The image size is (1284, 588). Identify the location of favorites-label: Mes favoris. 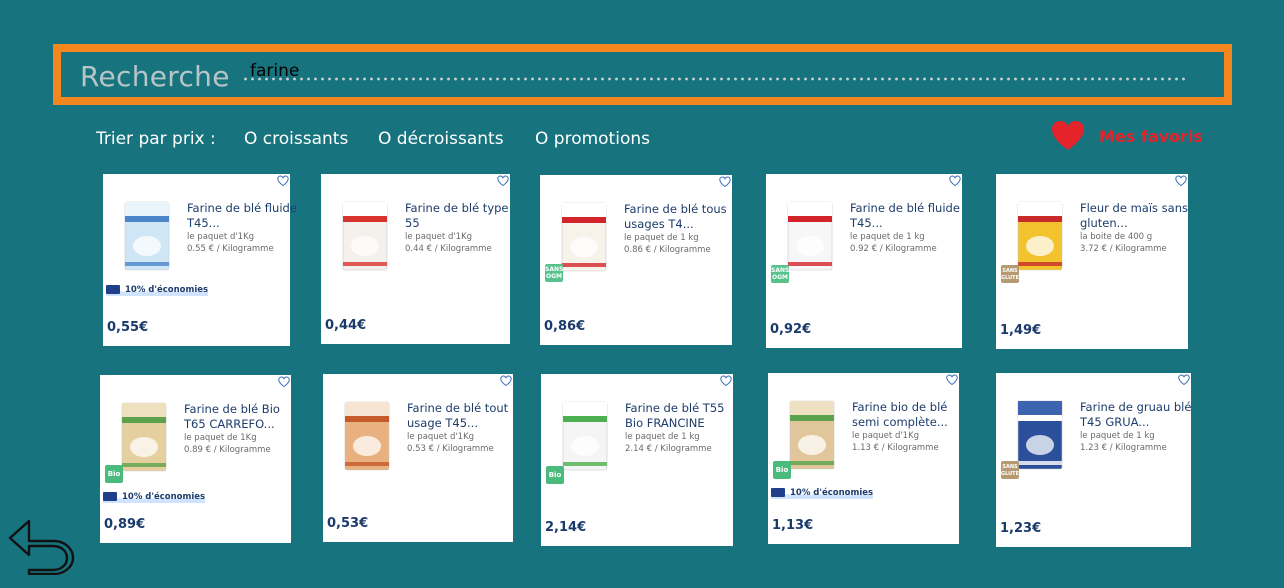
(1151, 136).